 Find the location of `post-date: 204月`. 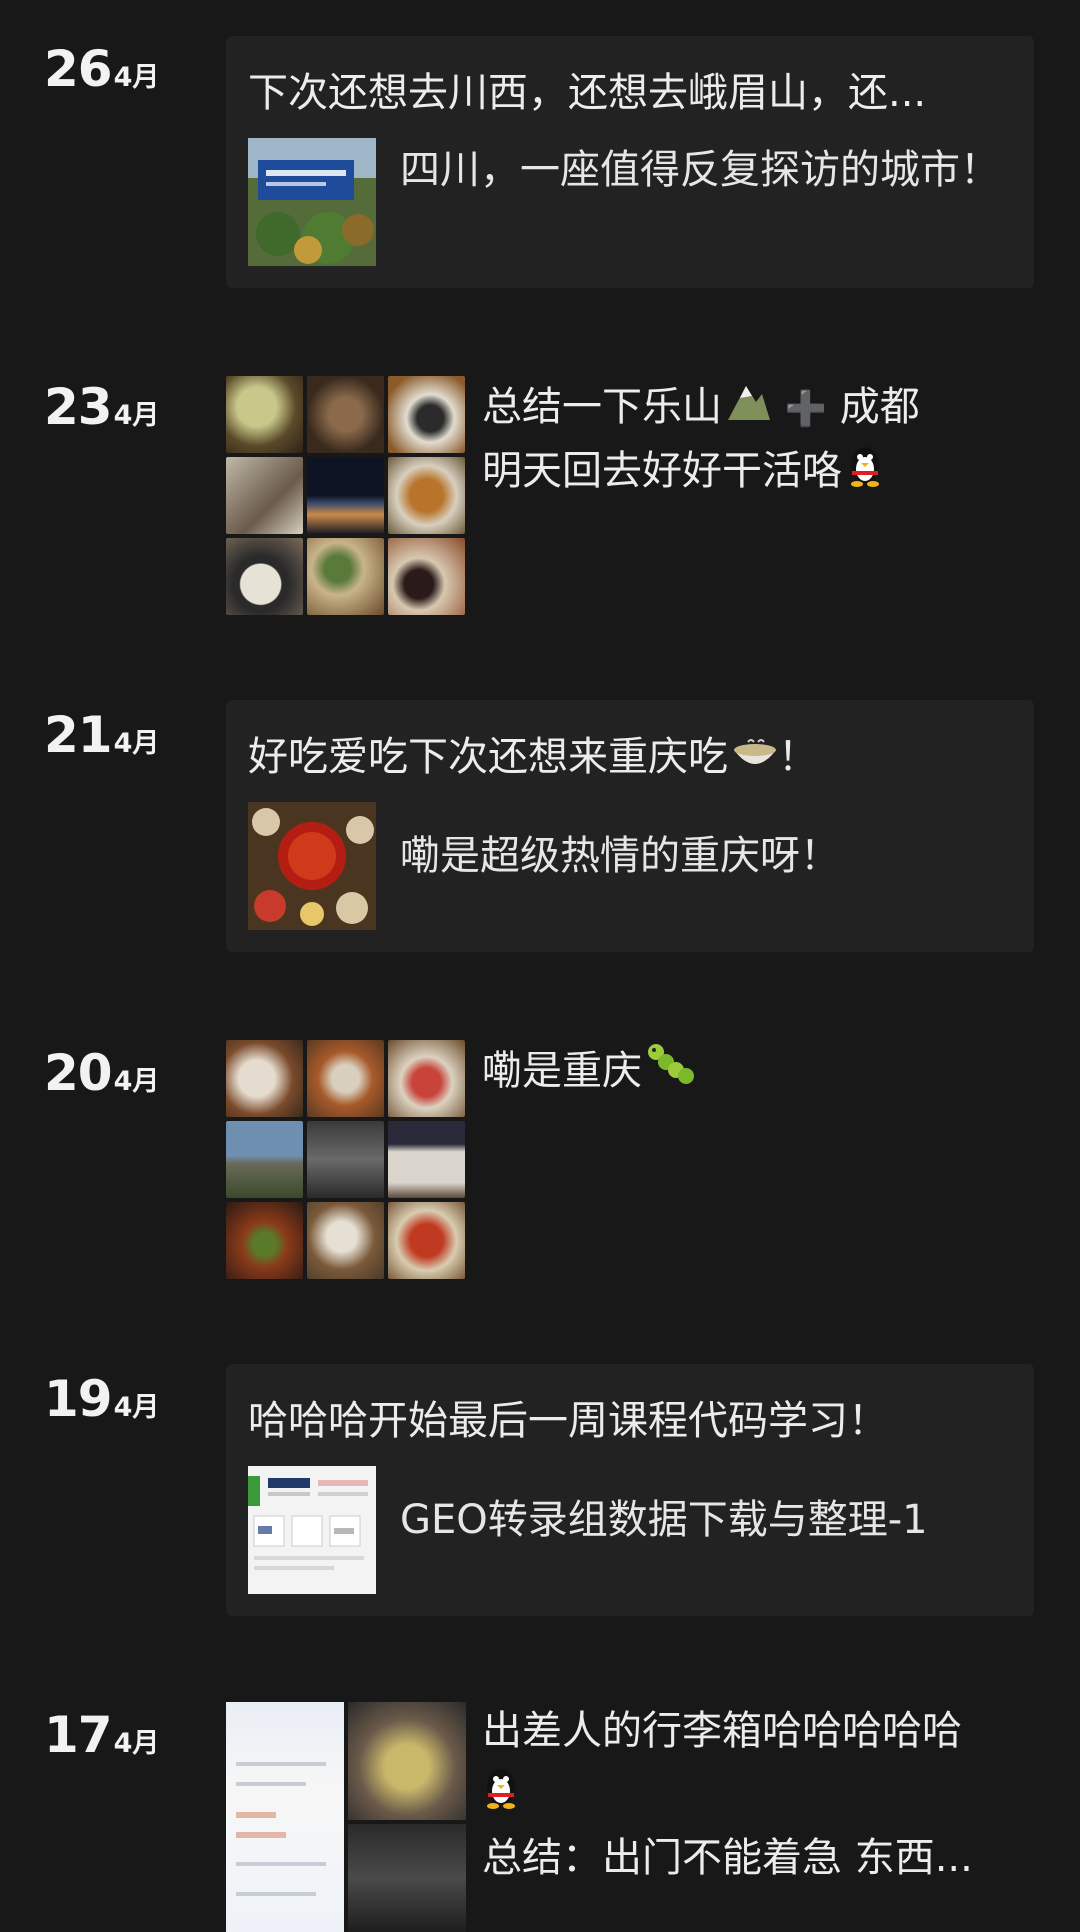

post-date: 204月 is located at coordinates (101, 1073).